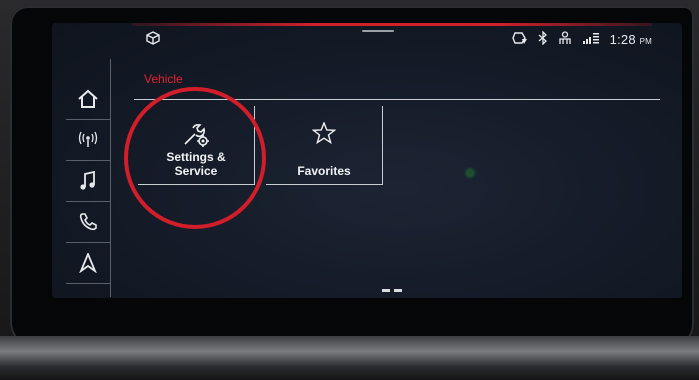 This screenshot has width=699, height=380. I want to click on top-accent-bar, so click(392, 24).